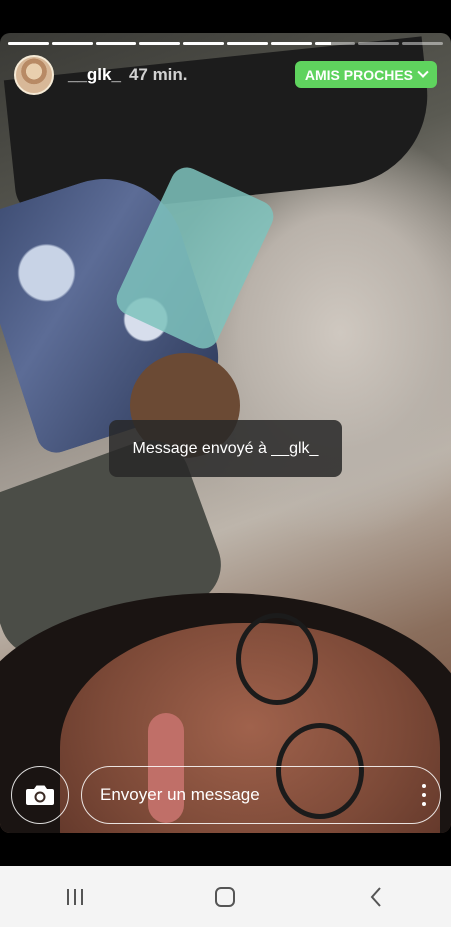 The width and height of the screenshot is (451, 927). Describe the element at coordinates (180, 794) in the screenshot. I see `message-input-placeholder: Envoyer un message` at that location.